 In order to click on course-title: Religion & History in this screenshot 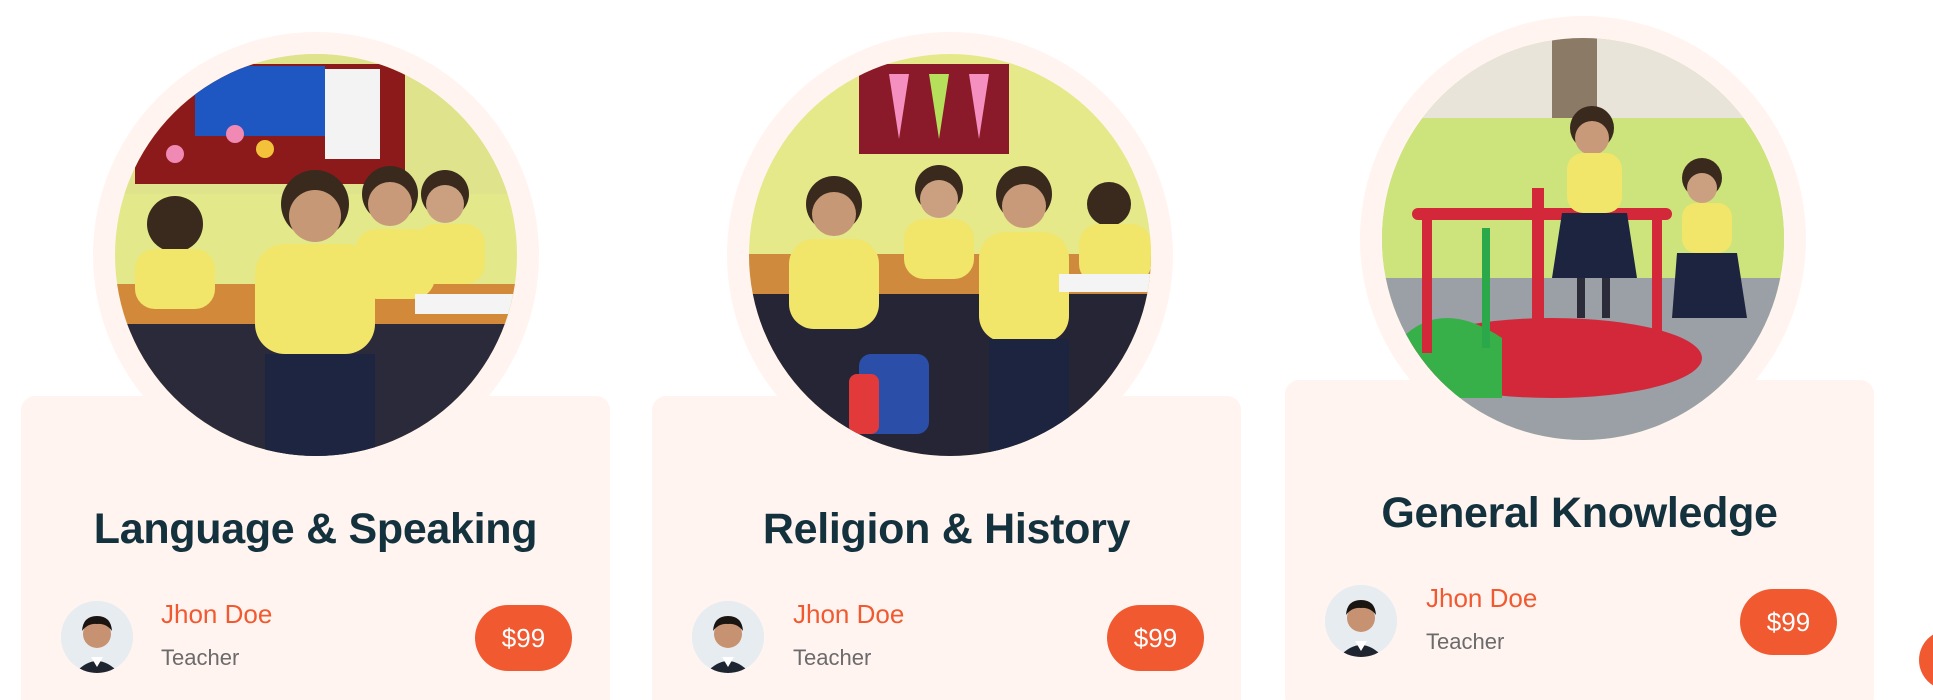, I will do `click(946, 529)`.